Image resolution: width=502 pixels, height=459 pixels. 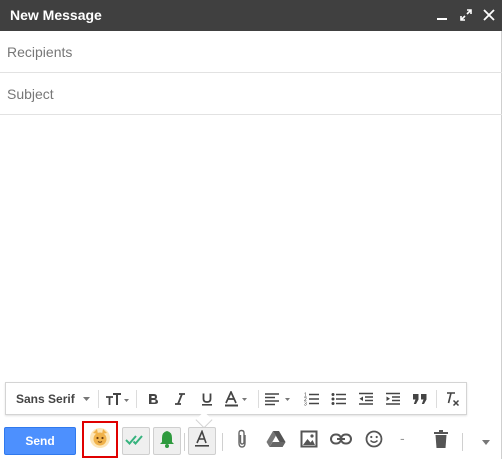 I want to click on close-icon, so click(x=489, y=15).